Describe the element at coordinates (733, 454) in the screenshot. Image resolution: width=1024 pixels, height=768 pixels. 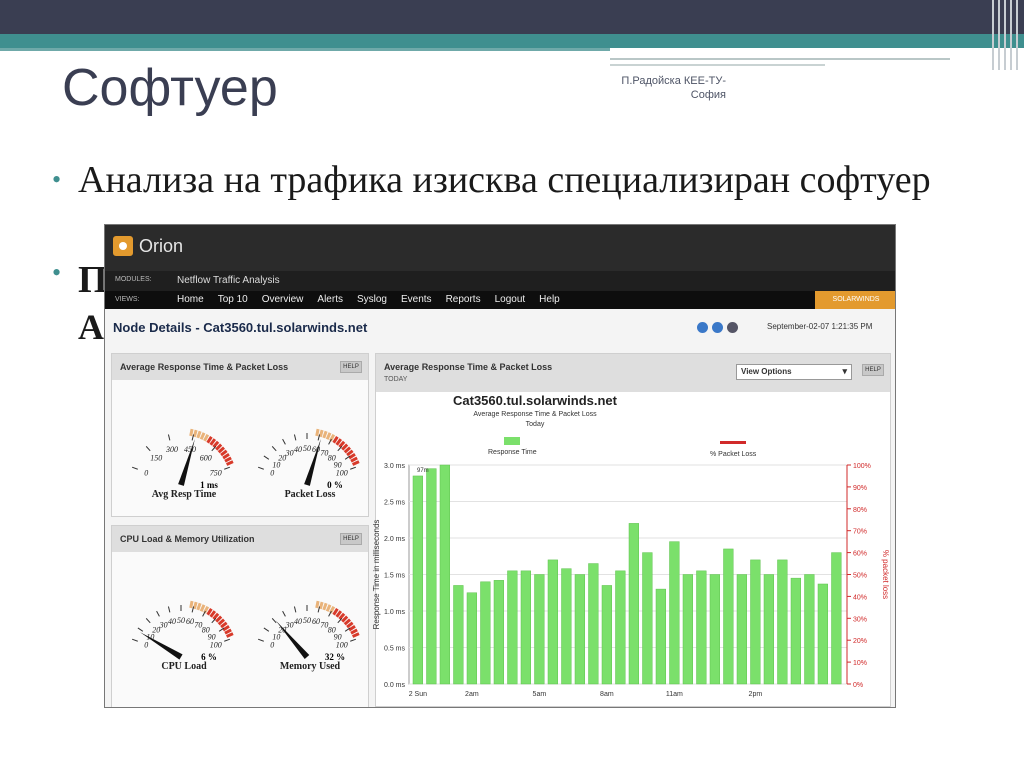
I see `legend-label: % Packet Loss` at that location.